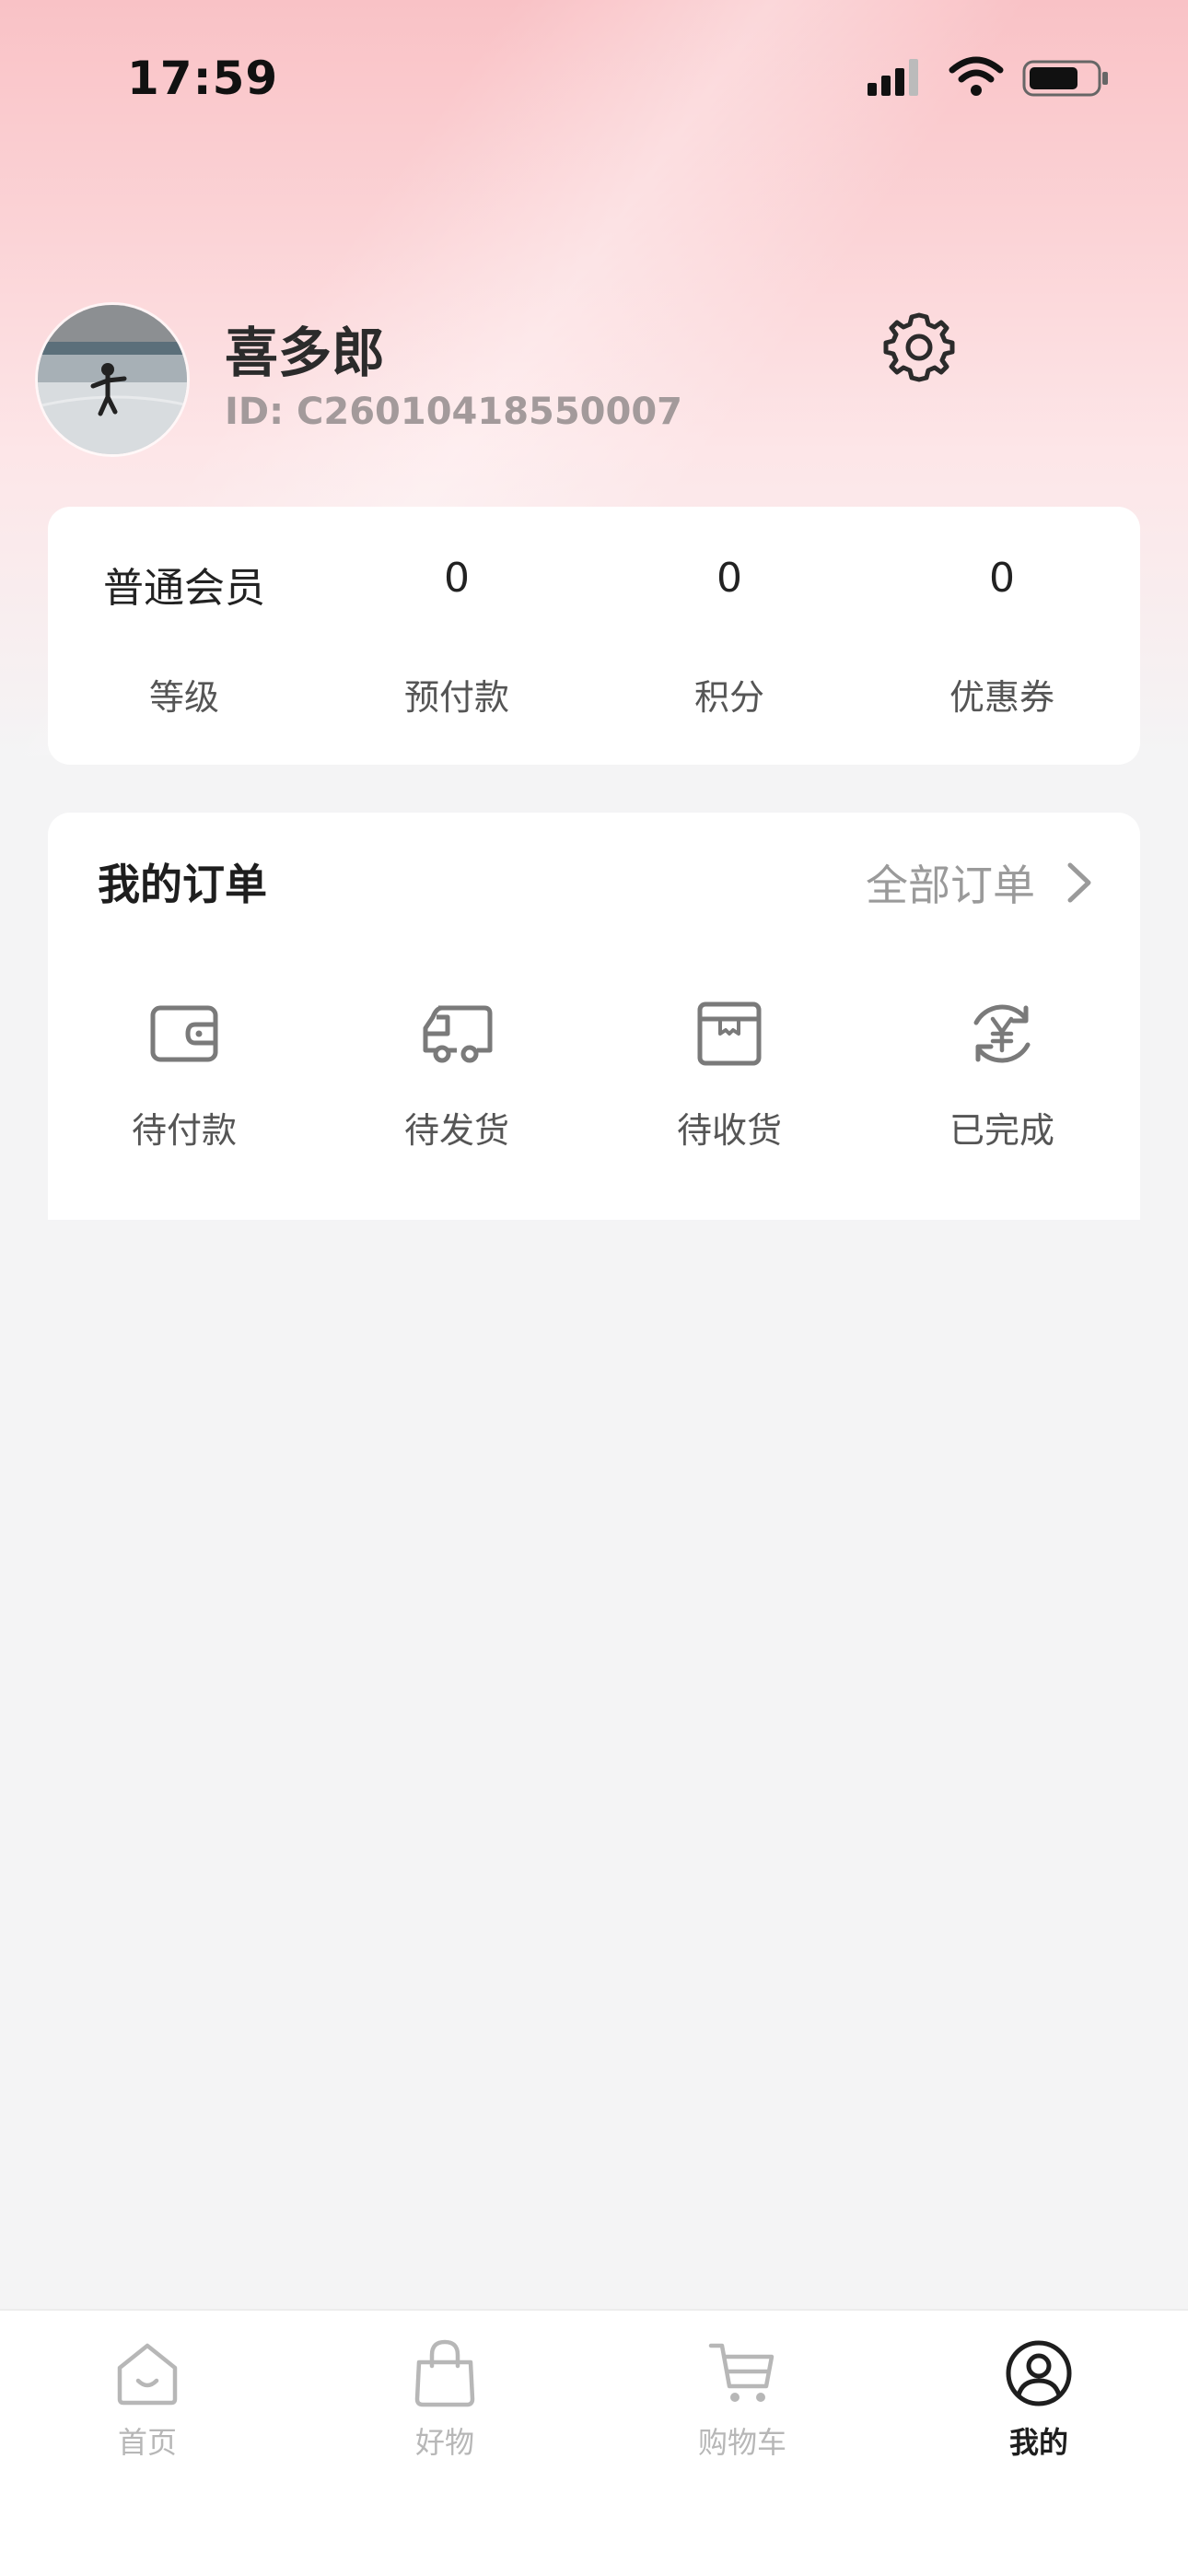 The height and width of the screenshot is (2576, 1188). What do you see at coordinates (203, 78) in the screenshot?
I see `status-time: 17:59` at bounding box center [203, 78].